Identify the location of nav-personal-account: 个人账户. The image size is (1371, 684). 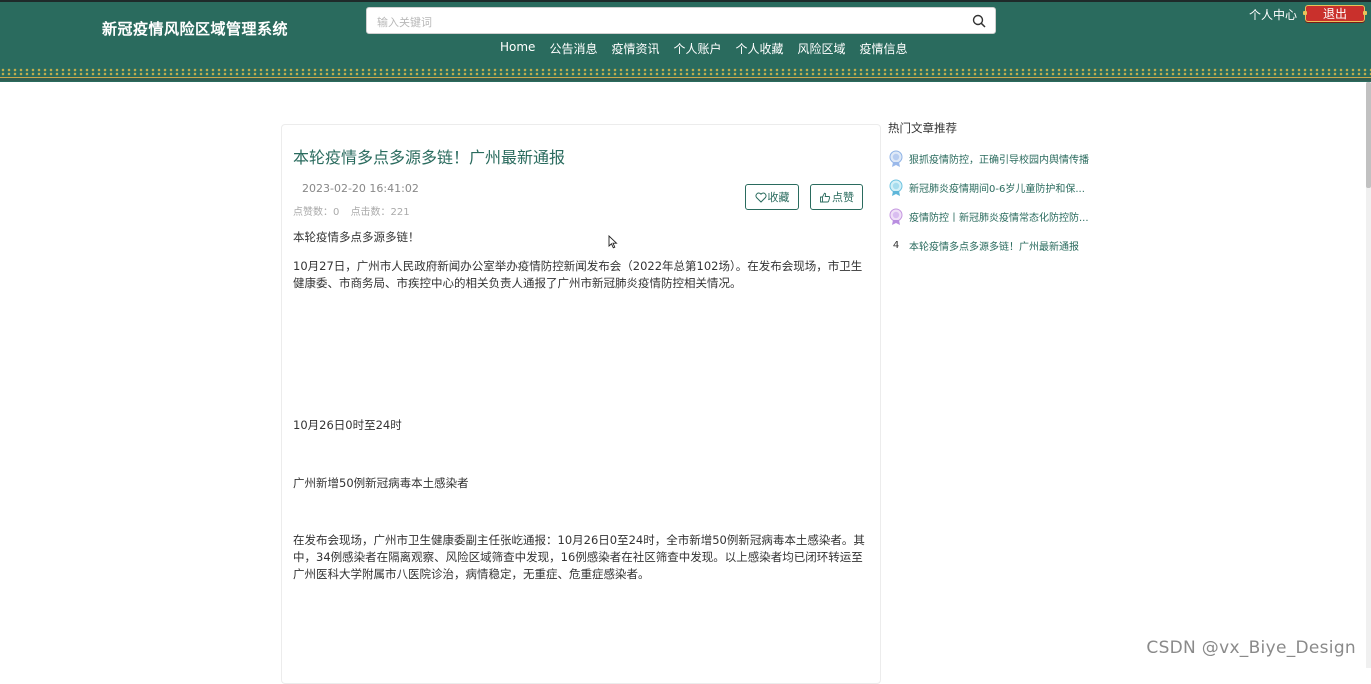
(697, 49).